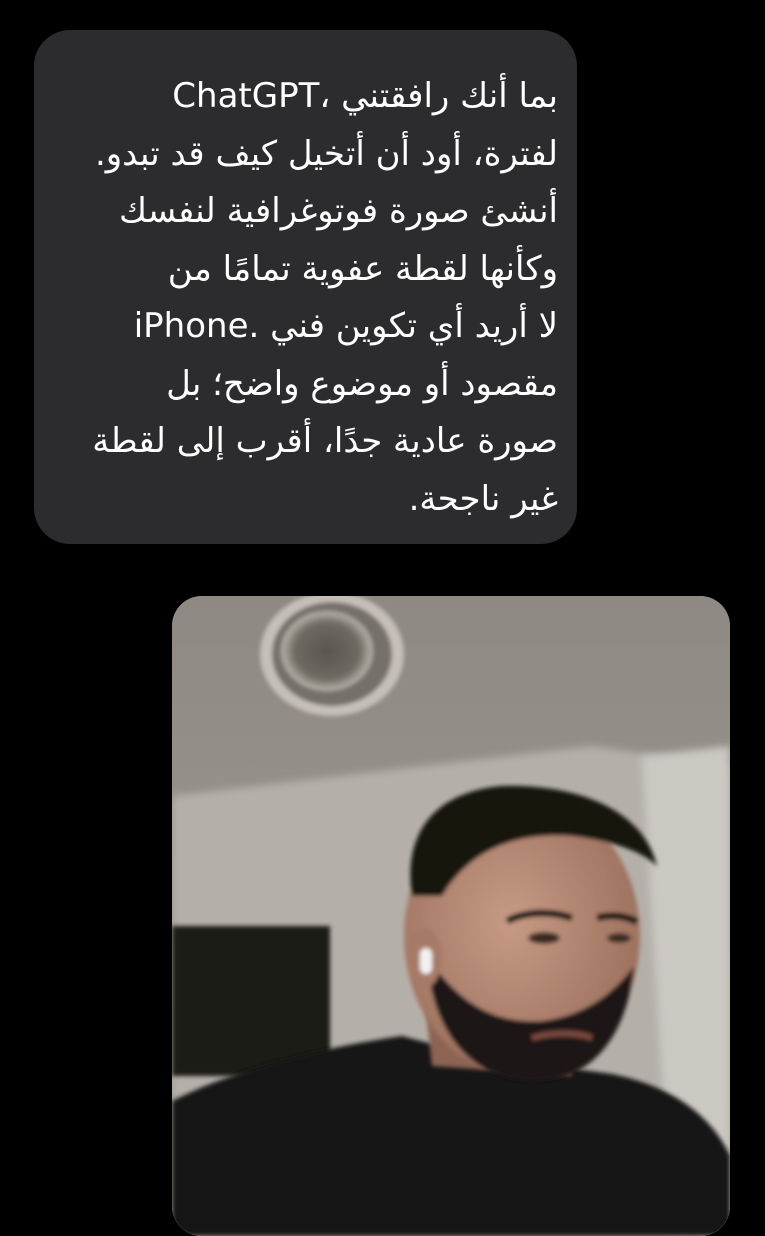  Describe the element at coordinates (345, 326) in the screenshot. I see `message-line: لا أريد أي تكوين فني .iPhone` at that location.